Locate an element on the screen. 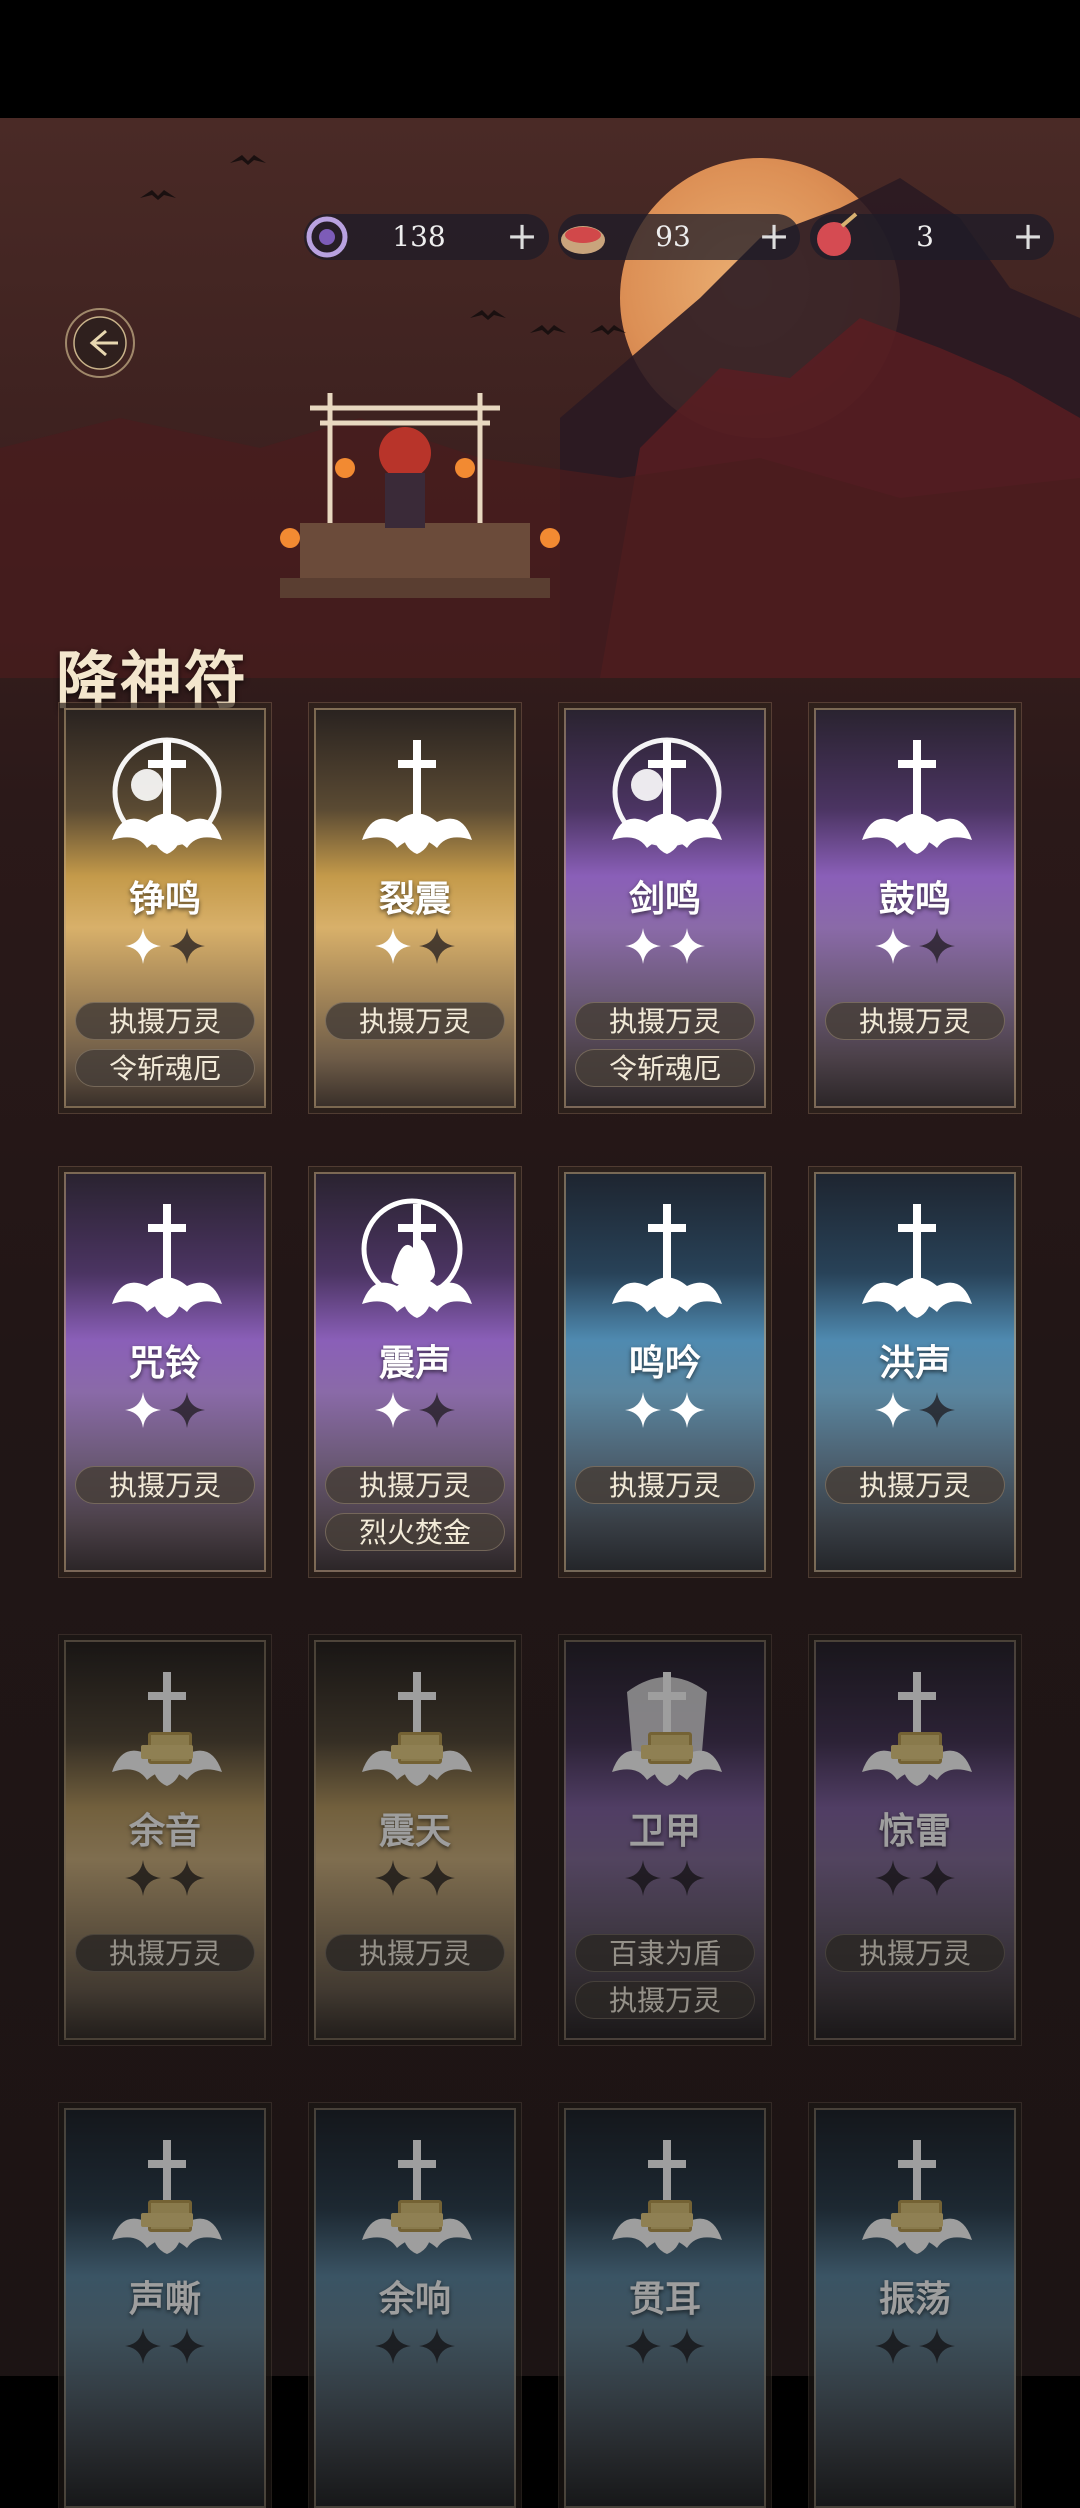 The height and width of the screenshot is (2508, 1080). card-name: 余响 is located at coordinates (414, 2299).